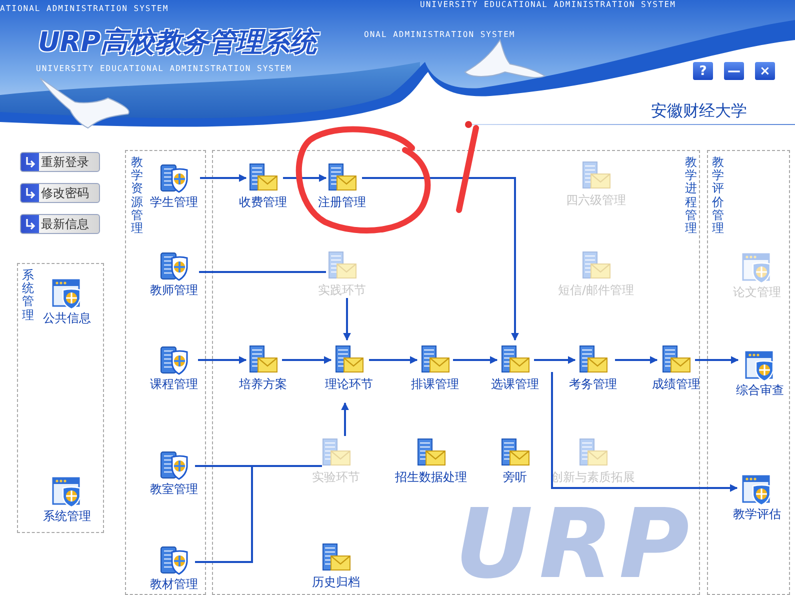 This screenshot has height=595, width=795. I want to click on module-link: 选课管理, so click(515, 384).